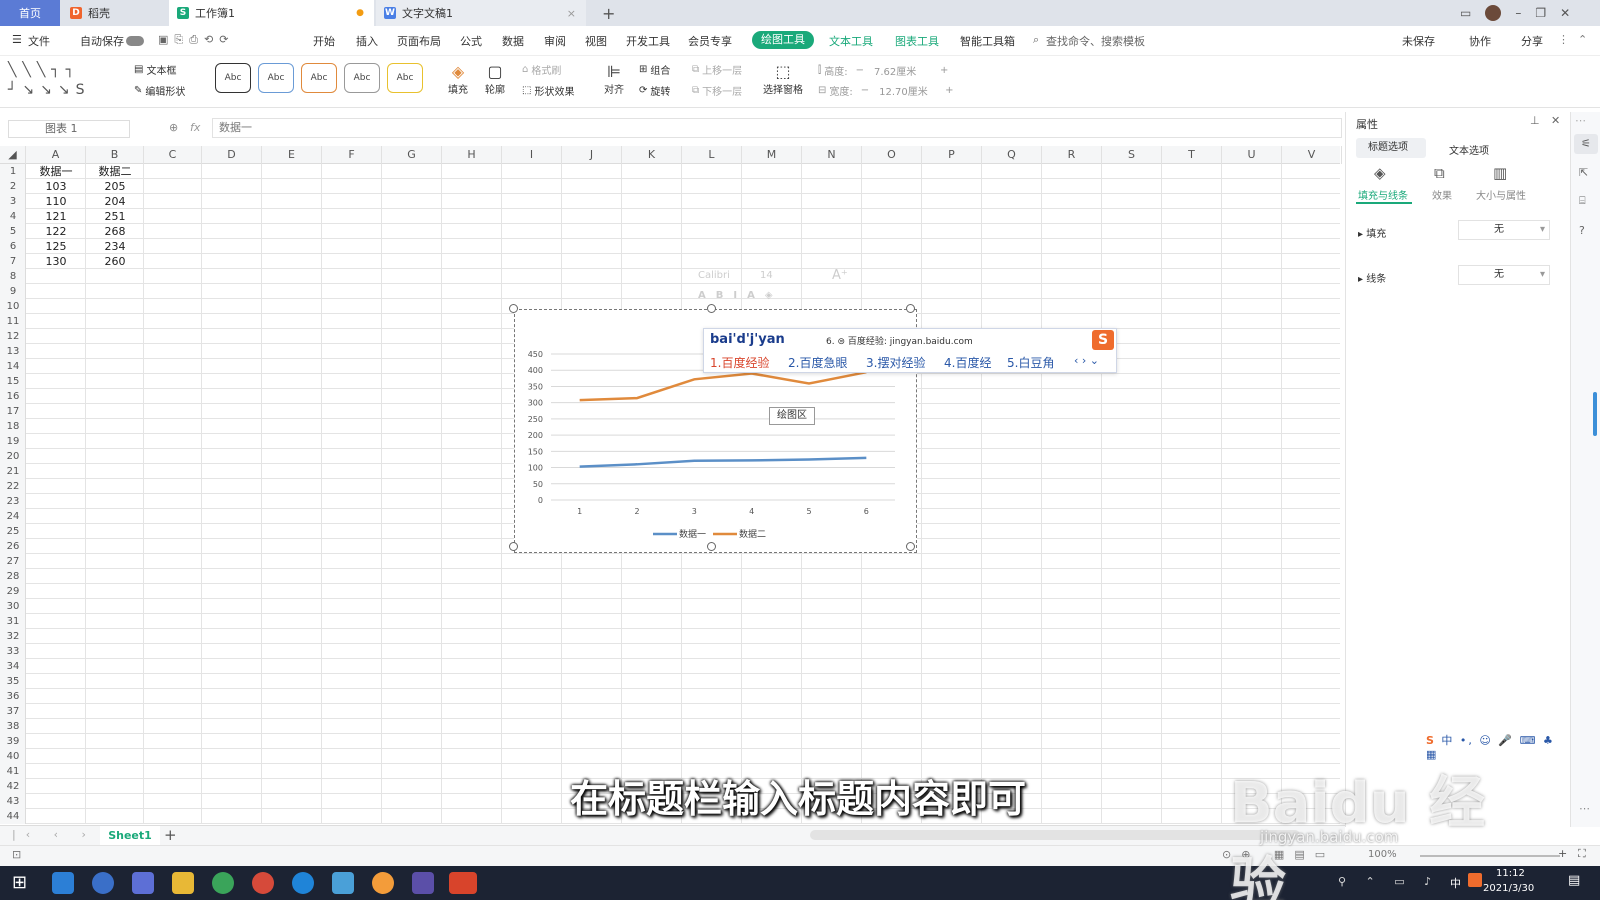 Image resolution: width=1600 pixels, height=900 pixels. What do you see at coordinates (711, 546) in the screenshot?
I see `resize-handle-s` at bounding box center [711, 546].